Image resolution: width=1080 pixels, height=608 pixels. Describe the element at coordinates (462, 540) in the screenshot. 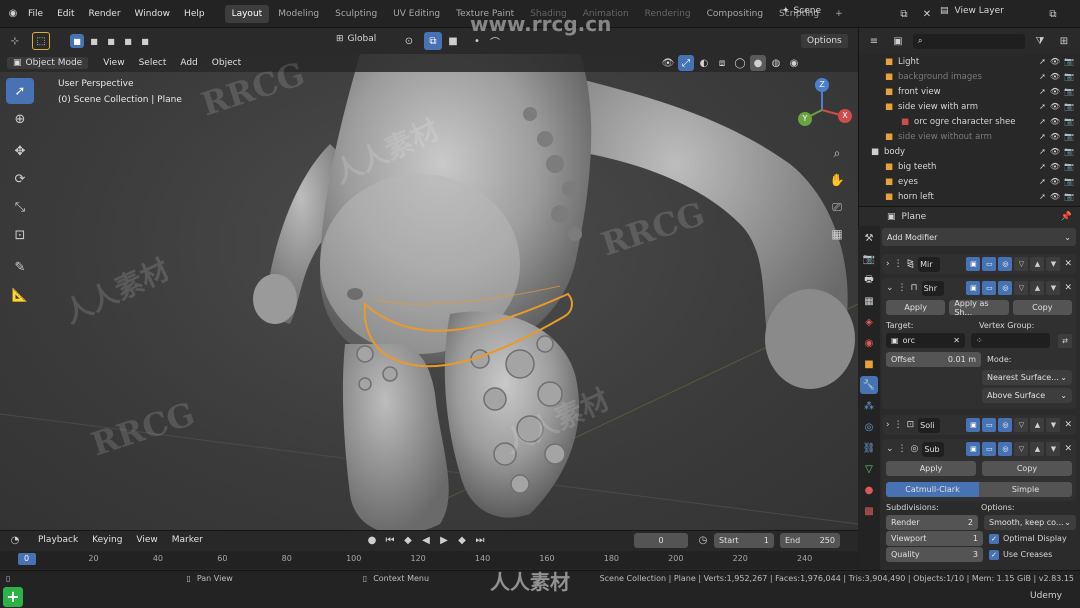

I see `next-keyframe-icon: ◆` at that location.